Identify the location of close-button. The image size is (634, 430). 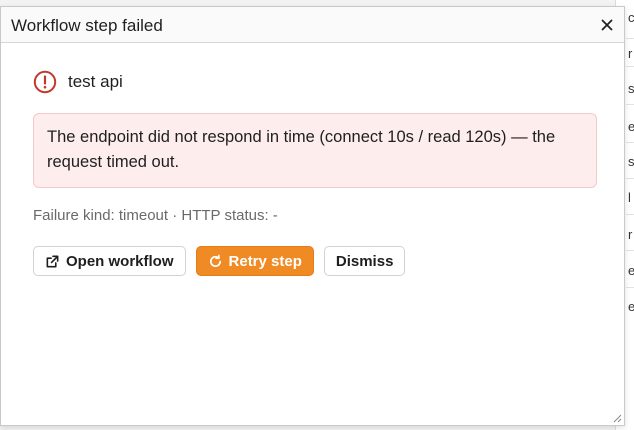
(607, 25).